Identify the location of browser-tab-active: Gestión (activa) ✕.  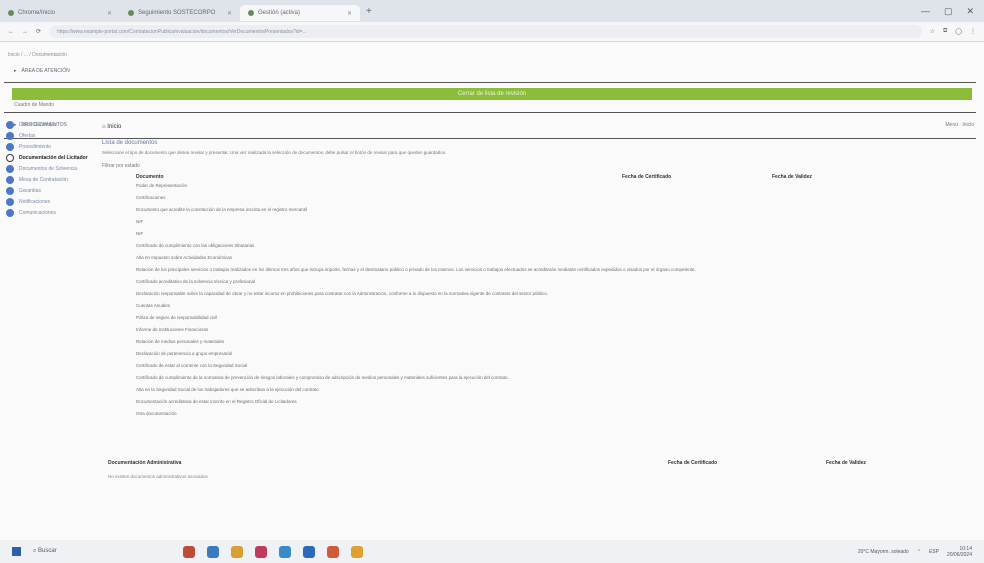
(300, 13).